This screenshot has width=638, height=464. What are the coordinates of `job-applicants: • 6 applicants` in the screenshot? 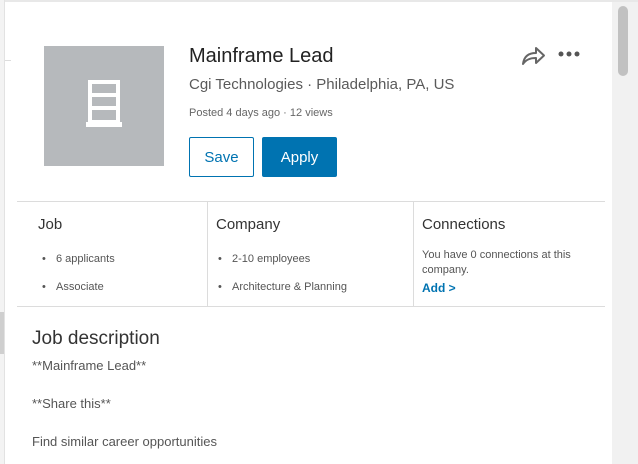 It's located at (78, 259).